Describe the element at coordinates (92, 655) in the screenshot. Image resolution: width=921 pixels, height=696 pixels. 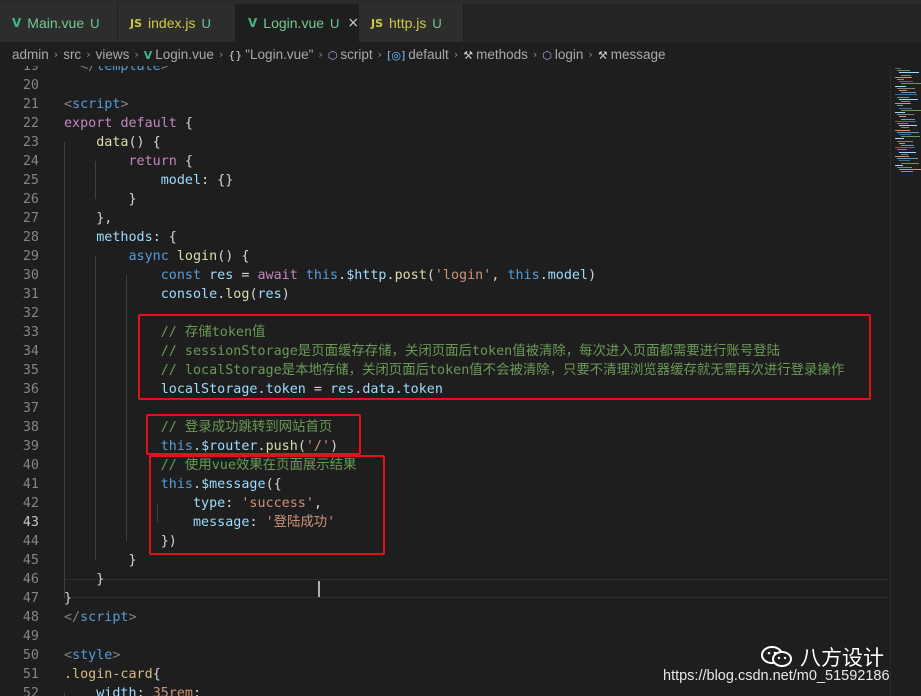
I see `code-text: <style>` at that location.